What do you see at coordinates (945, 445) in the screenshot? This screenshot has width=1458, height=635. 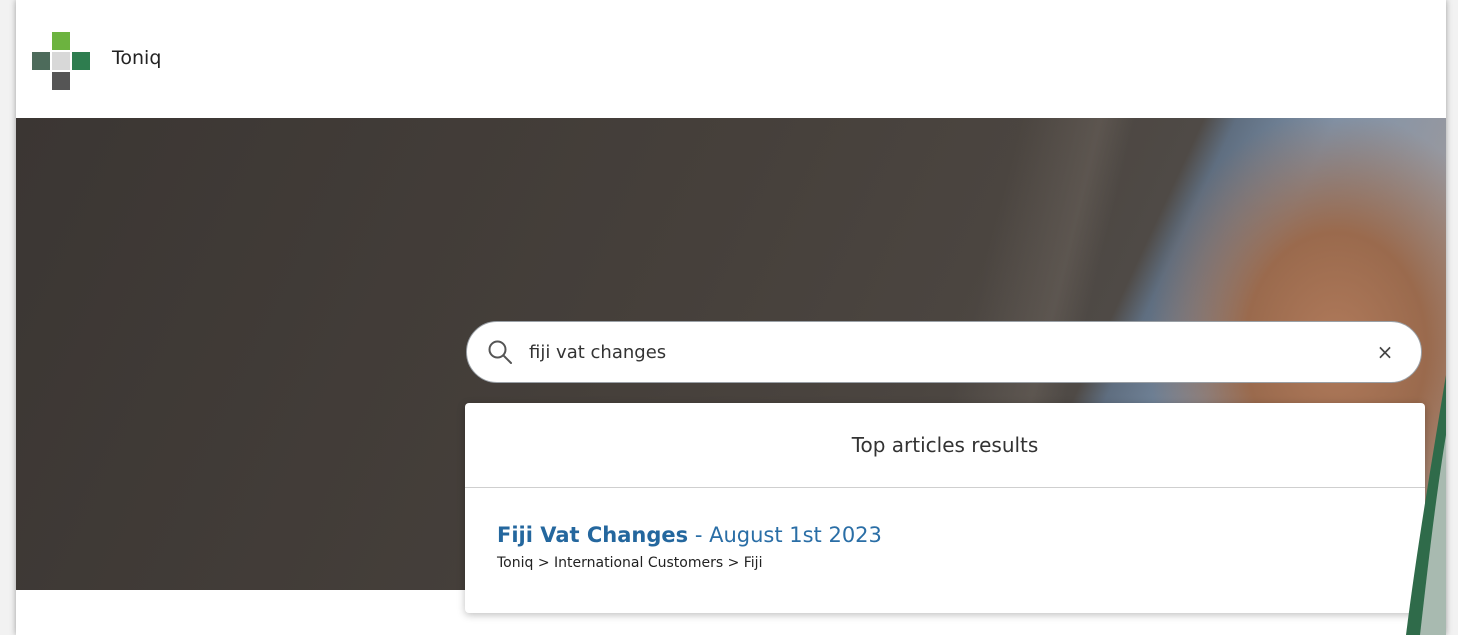 I see `results-heading: Top articles results` at bounding box center [945, 445].